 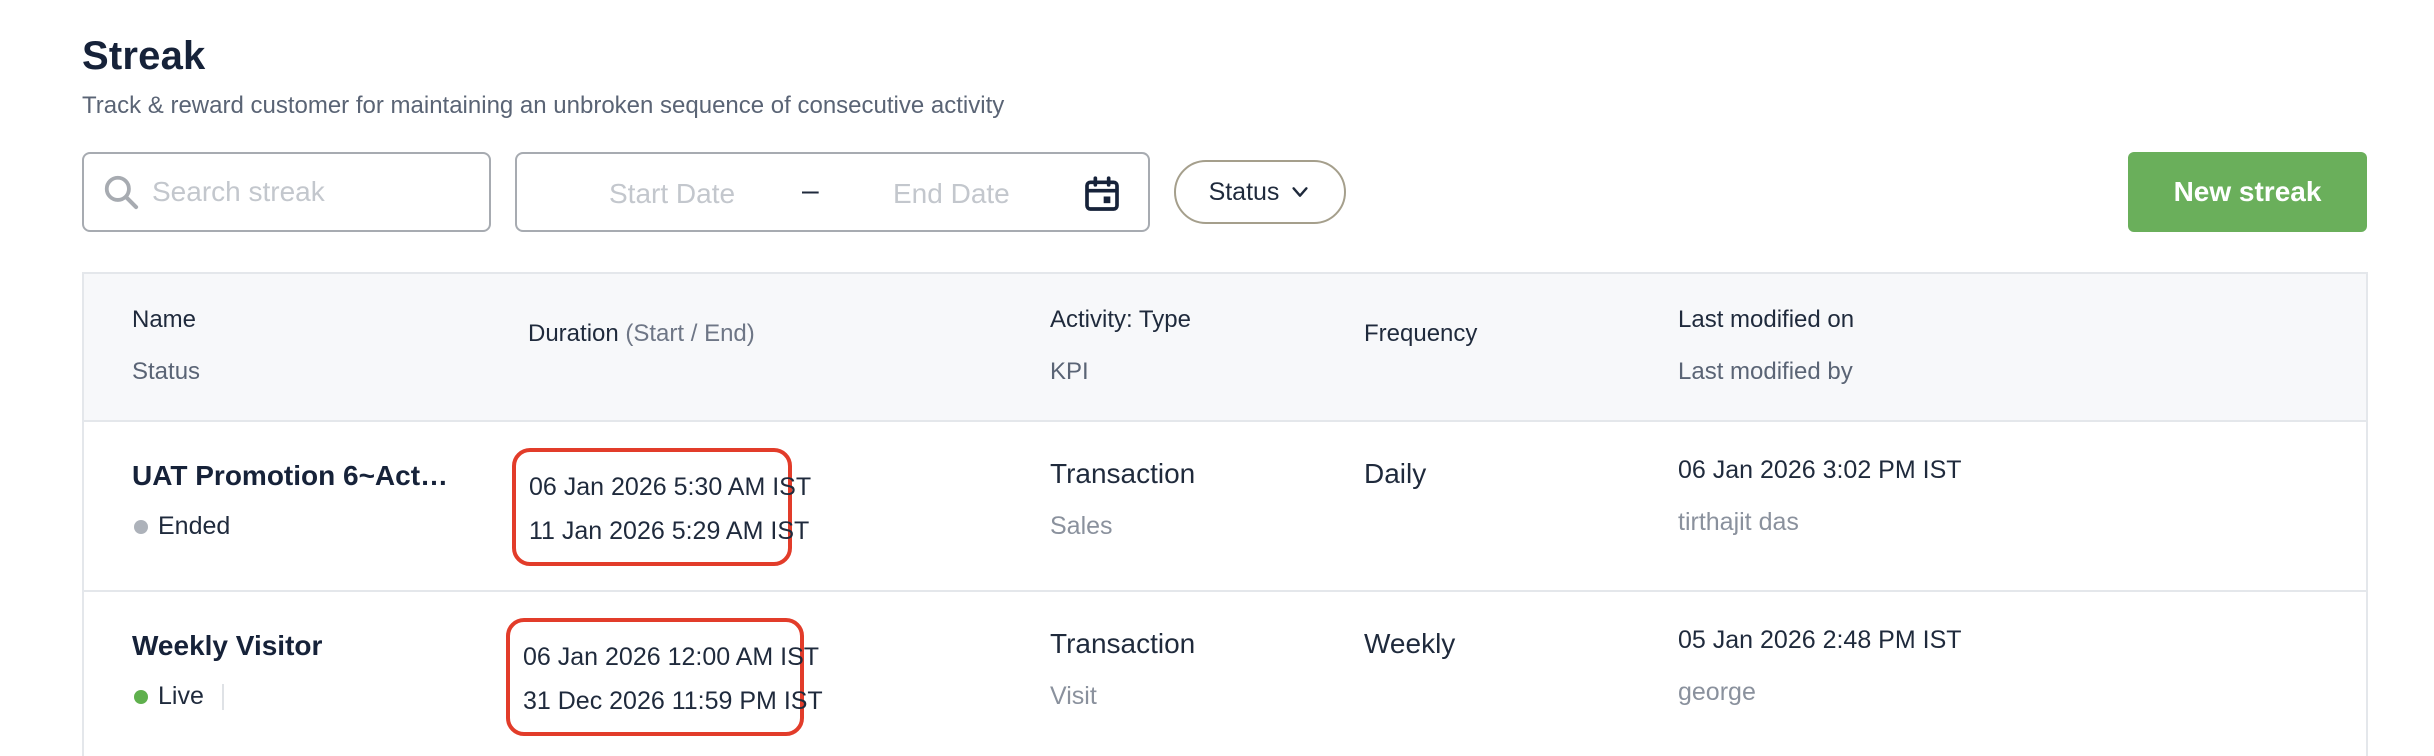 I want to click on end-date-field: End Date, so click(x=951, y=194).